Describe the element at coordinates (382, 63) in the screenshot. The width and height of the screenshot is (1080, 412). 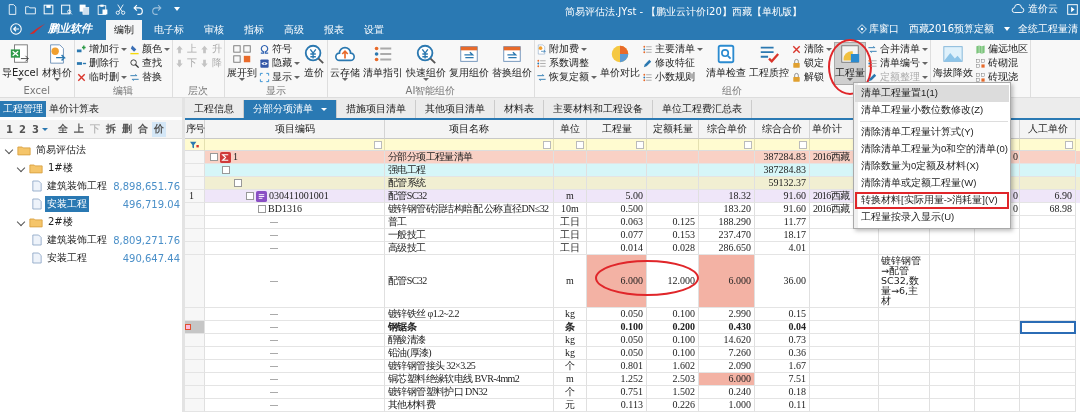
I see `ribbon-button: 清单指引` at that location.